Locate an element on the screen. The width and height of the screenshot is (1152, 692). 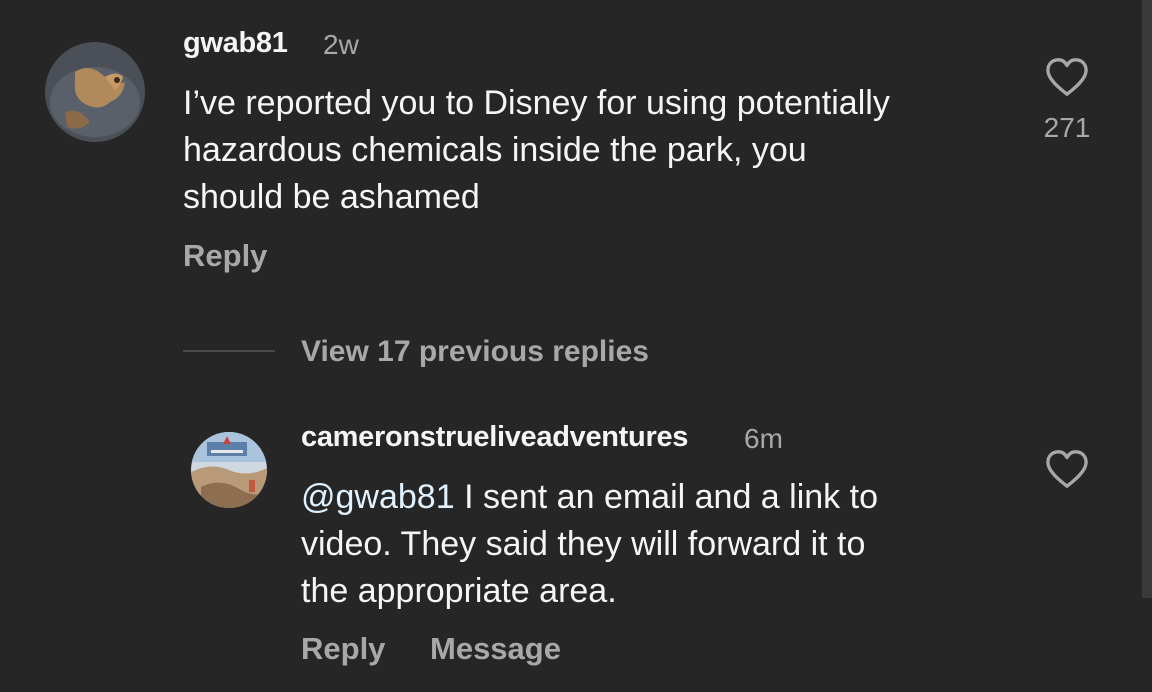
comment-text-line: hazardous chemicals inside the park, you is located at coordinates (495, 150).